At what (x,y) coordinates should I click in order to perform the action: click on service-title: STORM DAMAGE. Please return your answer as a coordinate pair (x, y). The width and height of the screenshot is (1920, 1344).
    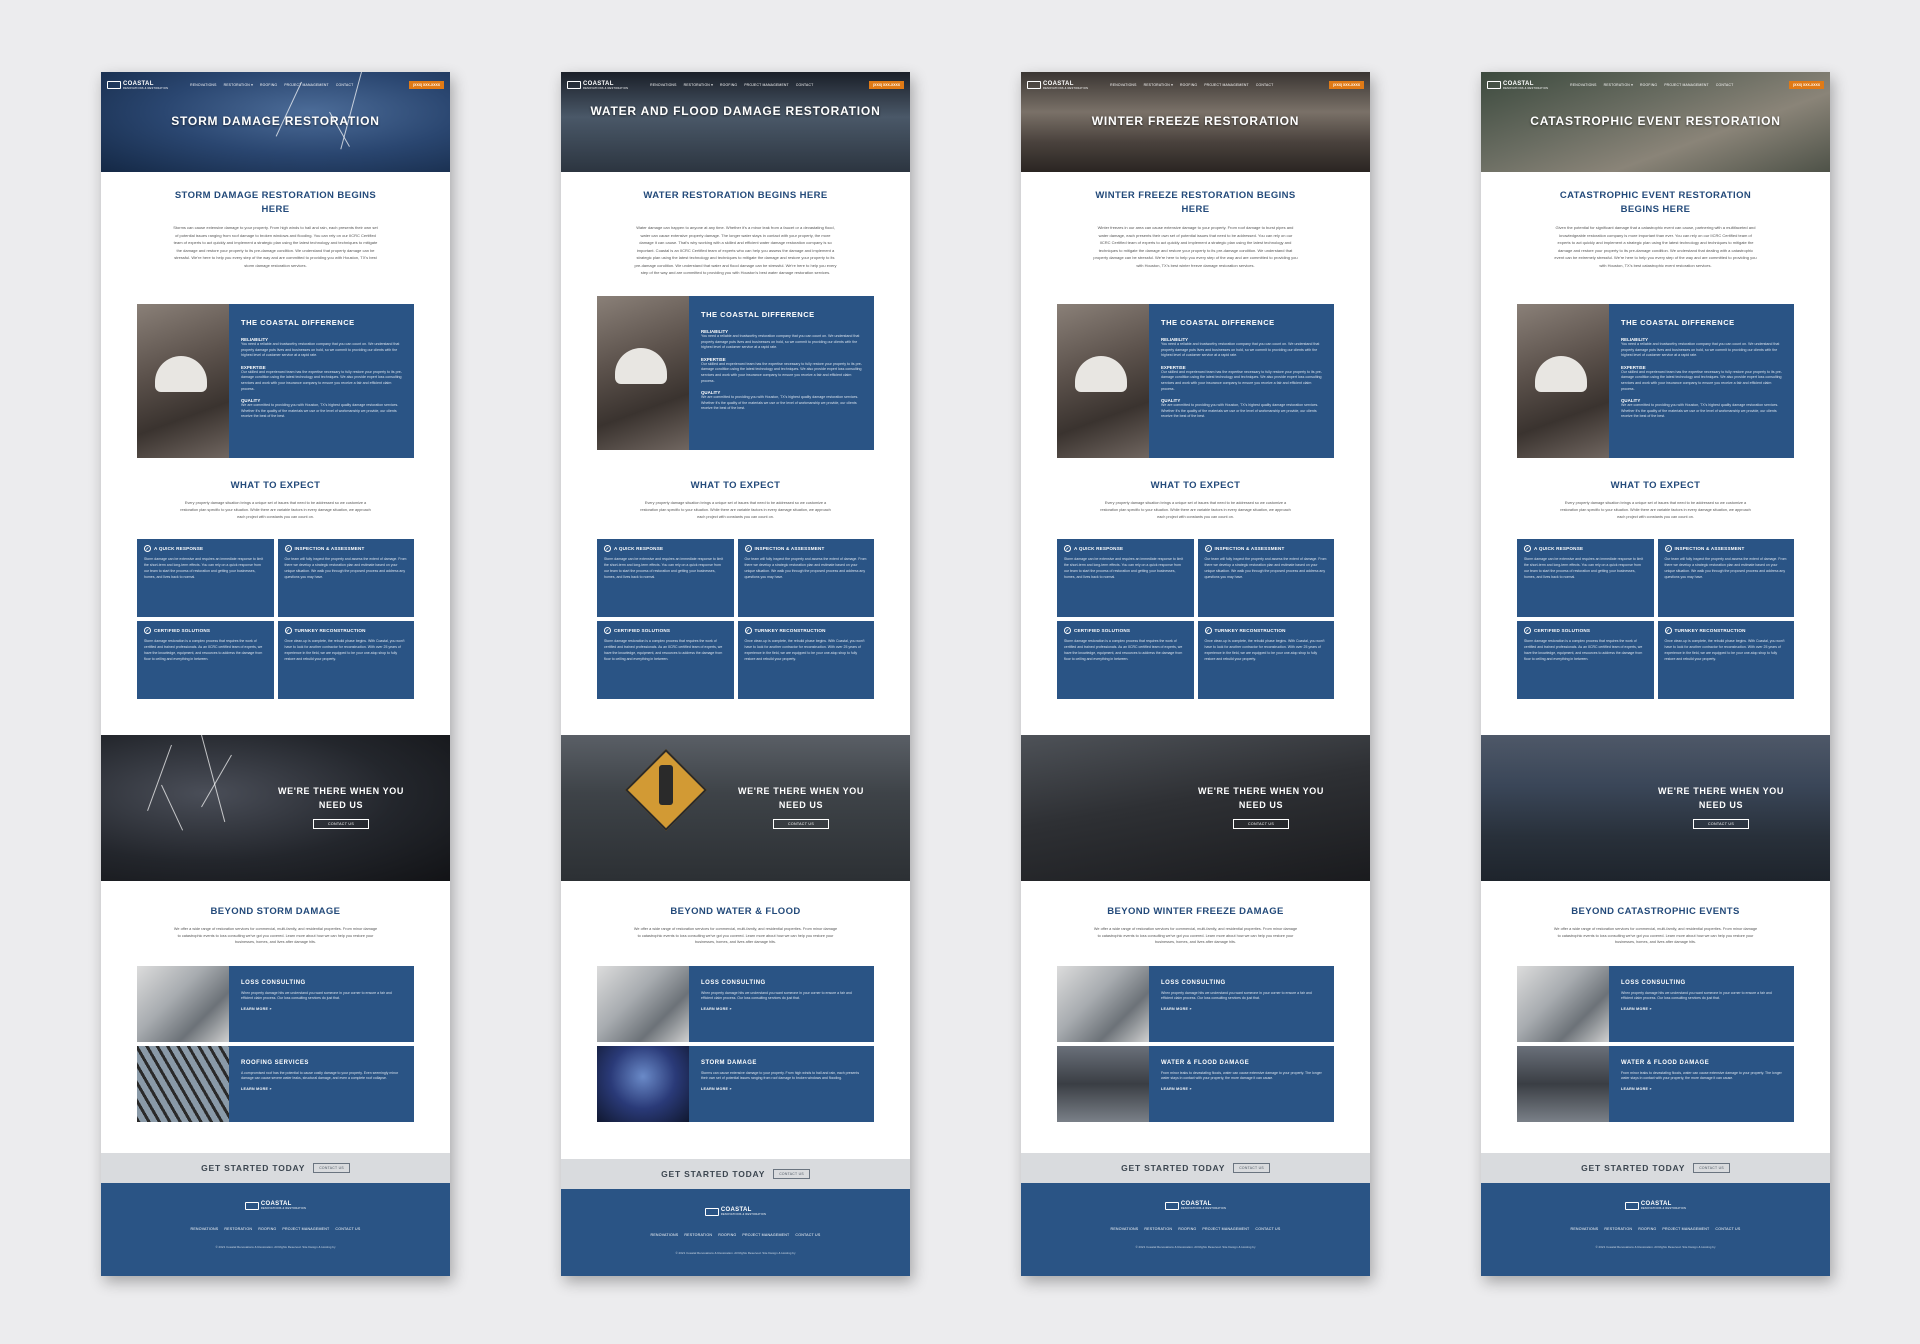
    Looking at the image, I should click on (729, 1063).